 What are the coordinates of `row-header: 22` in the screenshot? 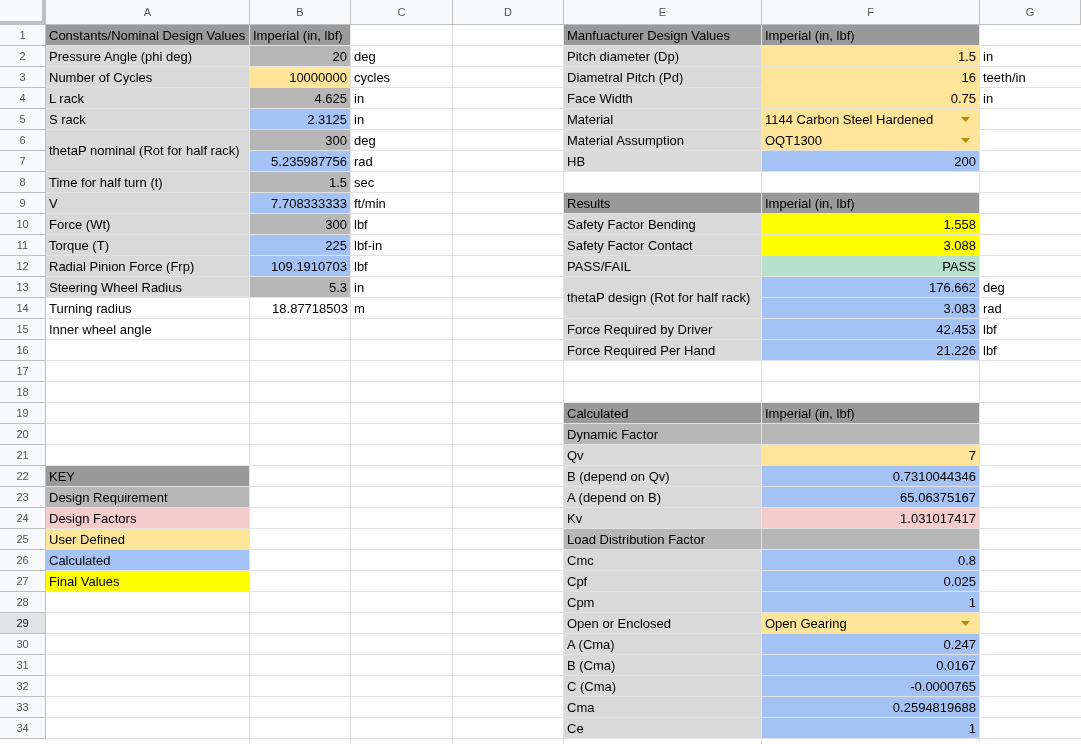 It's located at (23, 476).